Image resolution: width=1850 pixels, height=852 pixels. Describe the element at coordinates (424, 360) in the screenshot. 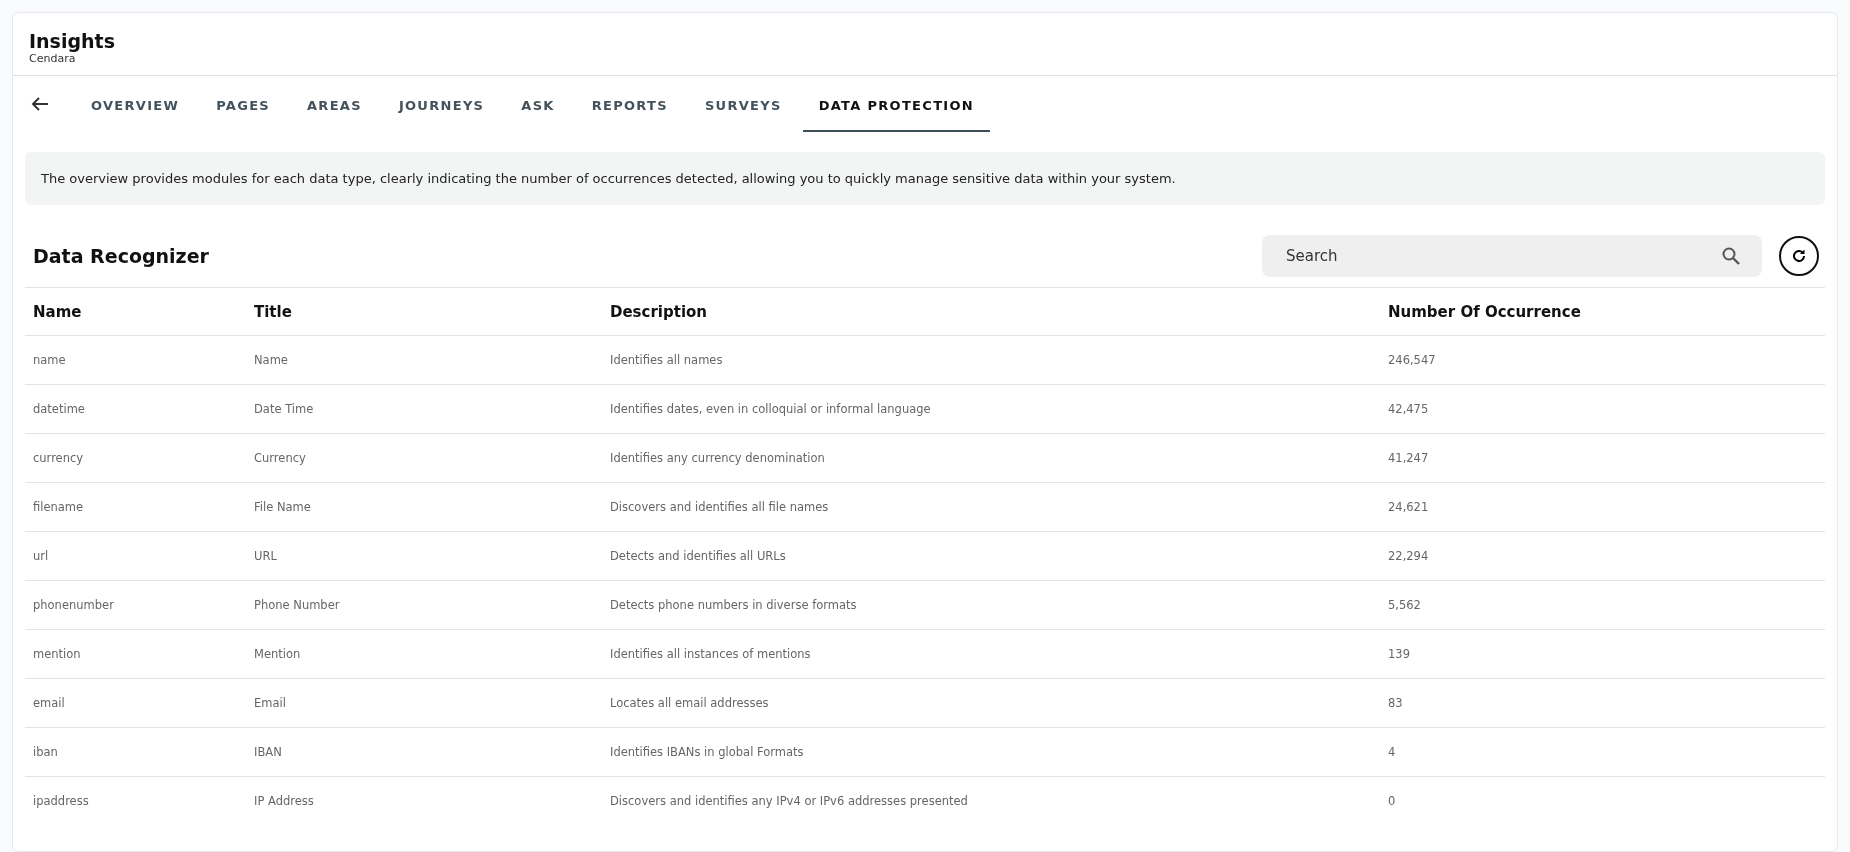

I see `table-cell: Name` at that location.